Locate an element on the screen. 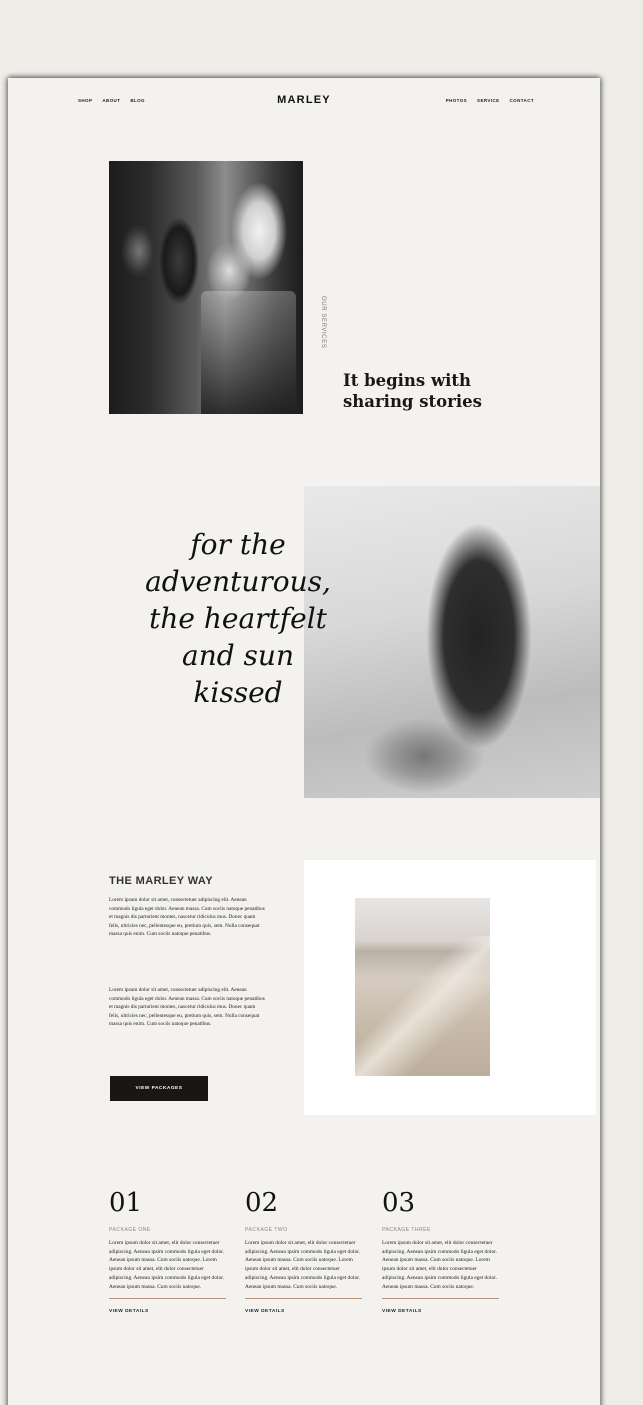 This screenshot has height=1405, width=643. package-number: 03 is located at coordinates (399, 1203).